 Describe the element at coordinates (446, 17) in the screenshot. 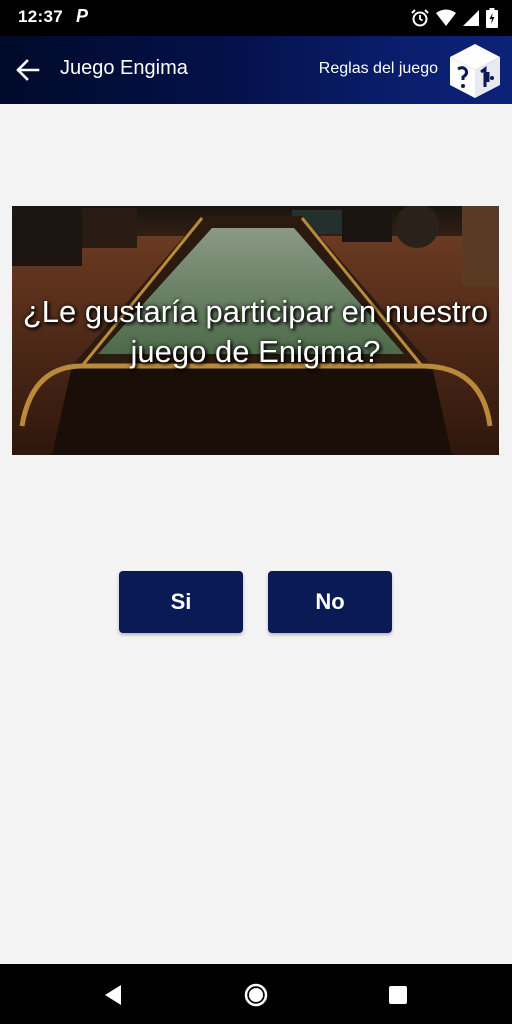

I see `wifi-icon` at that location.